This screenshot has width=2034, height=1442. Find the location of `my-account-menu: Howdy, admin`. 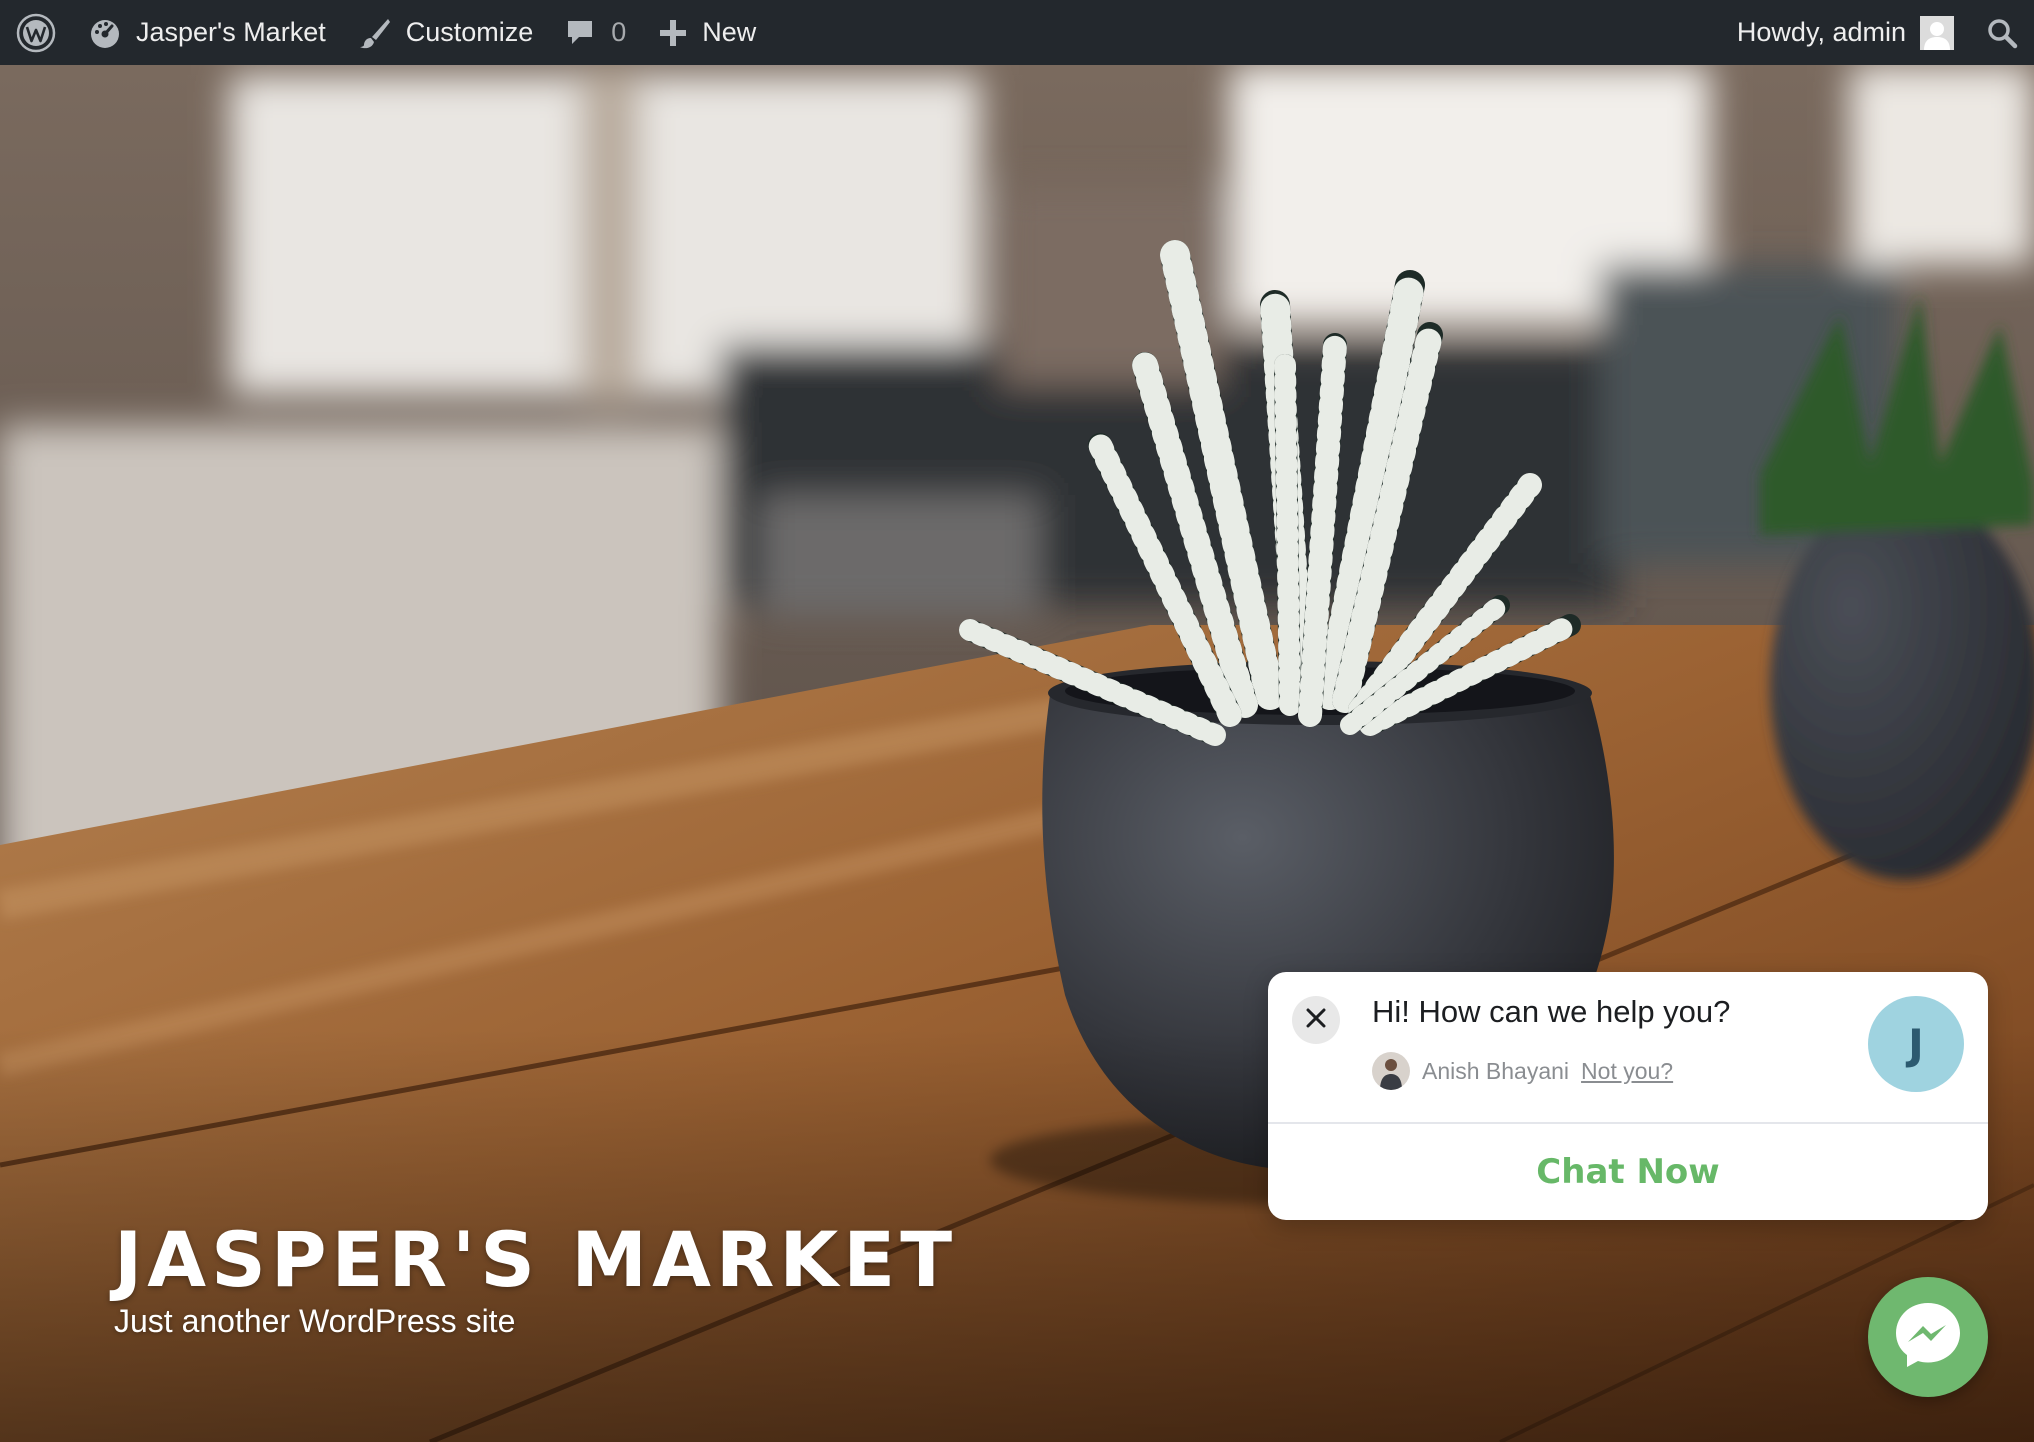

my-account-menu: Howdy, admin is located at coordinates (1845, 32).